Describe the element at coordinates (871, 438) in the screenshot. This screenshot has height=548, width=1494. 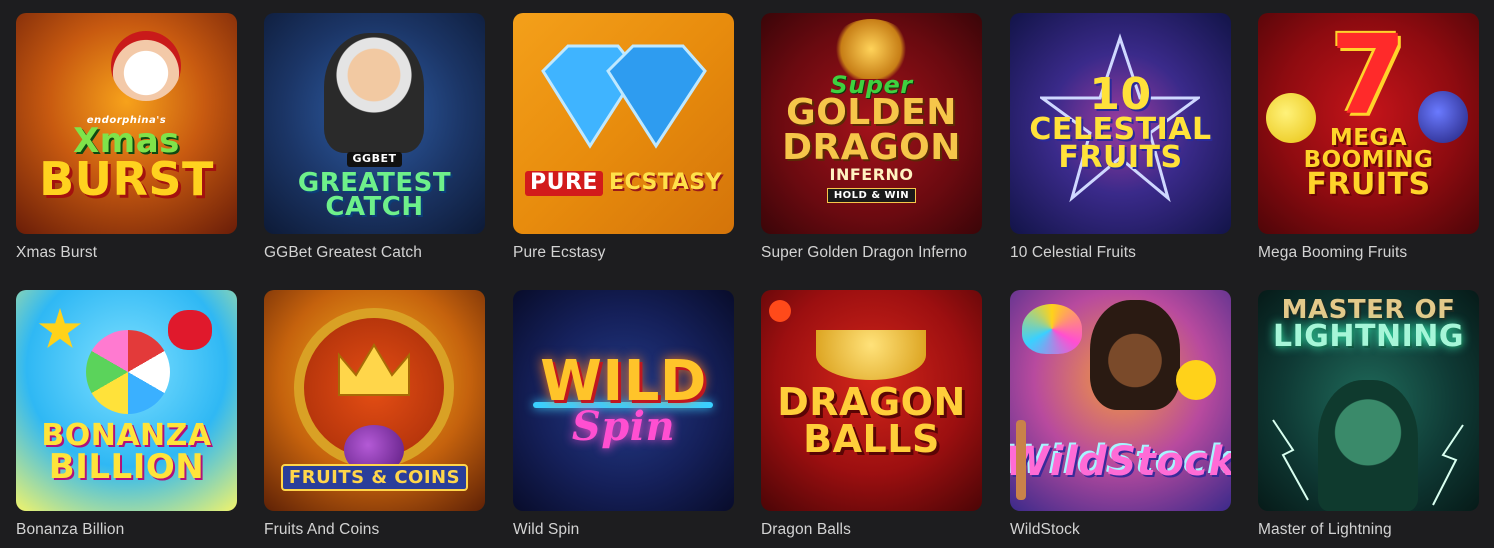
I see `game-art-line: BALLS` at that location.